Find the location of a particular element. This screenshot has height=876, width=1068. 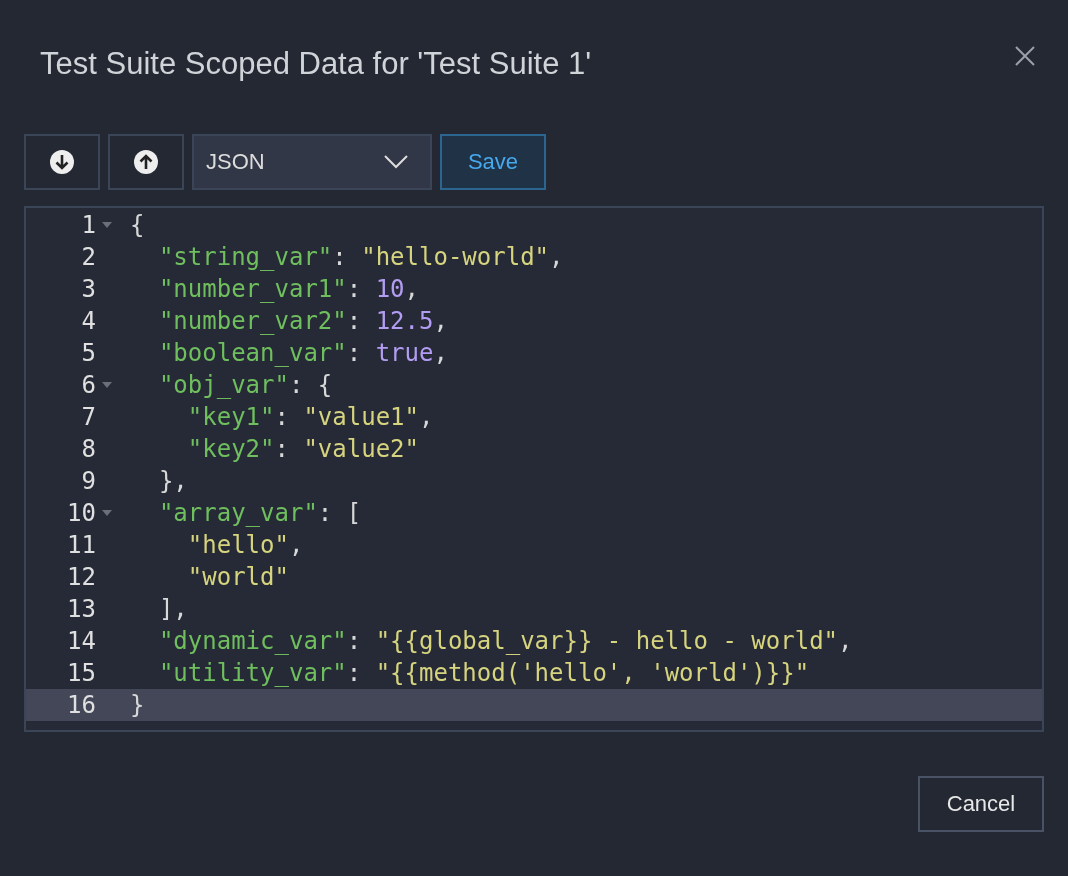

code-line: "hello", is located at coordinates (245, 545).